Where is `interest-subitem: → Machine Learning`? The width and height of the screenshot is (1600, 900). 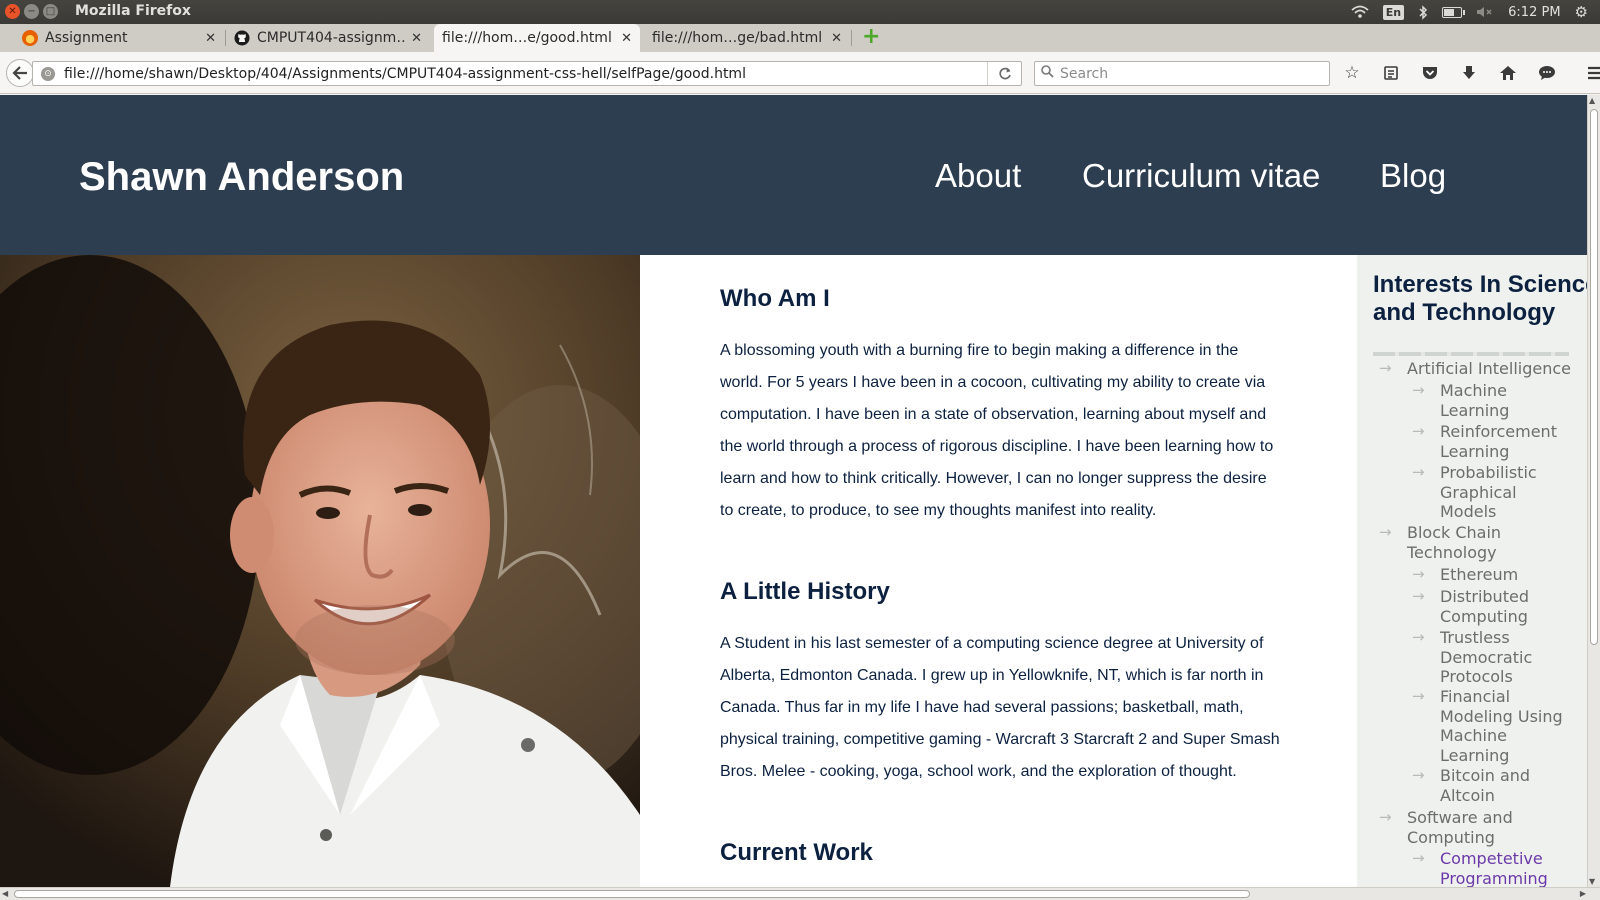 interest-subitem: → Machine Learning is located at coordinates (1496, 400).